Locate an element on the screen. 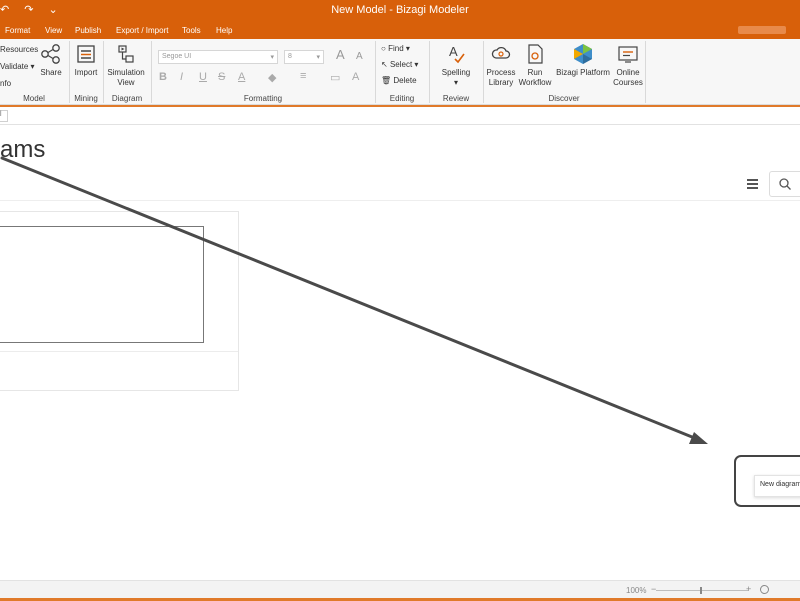 This screenshot has width=800, height=601. grow-font-button: A is located at coordinates (340, 54).